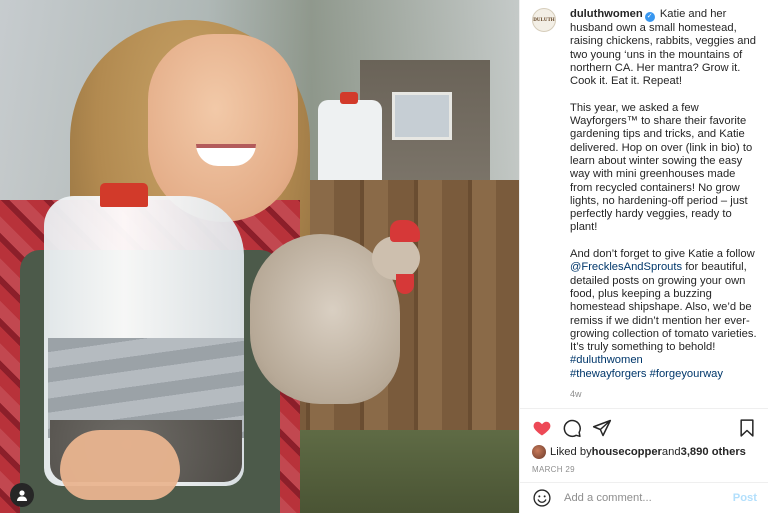 Image resolution: width=768 pixels, height=513 pixels. Describe the element at coordinates (223, 128) in the screenshot. I see `woman-face` at that location.